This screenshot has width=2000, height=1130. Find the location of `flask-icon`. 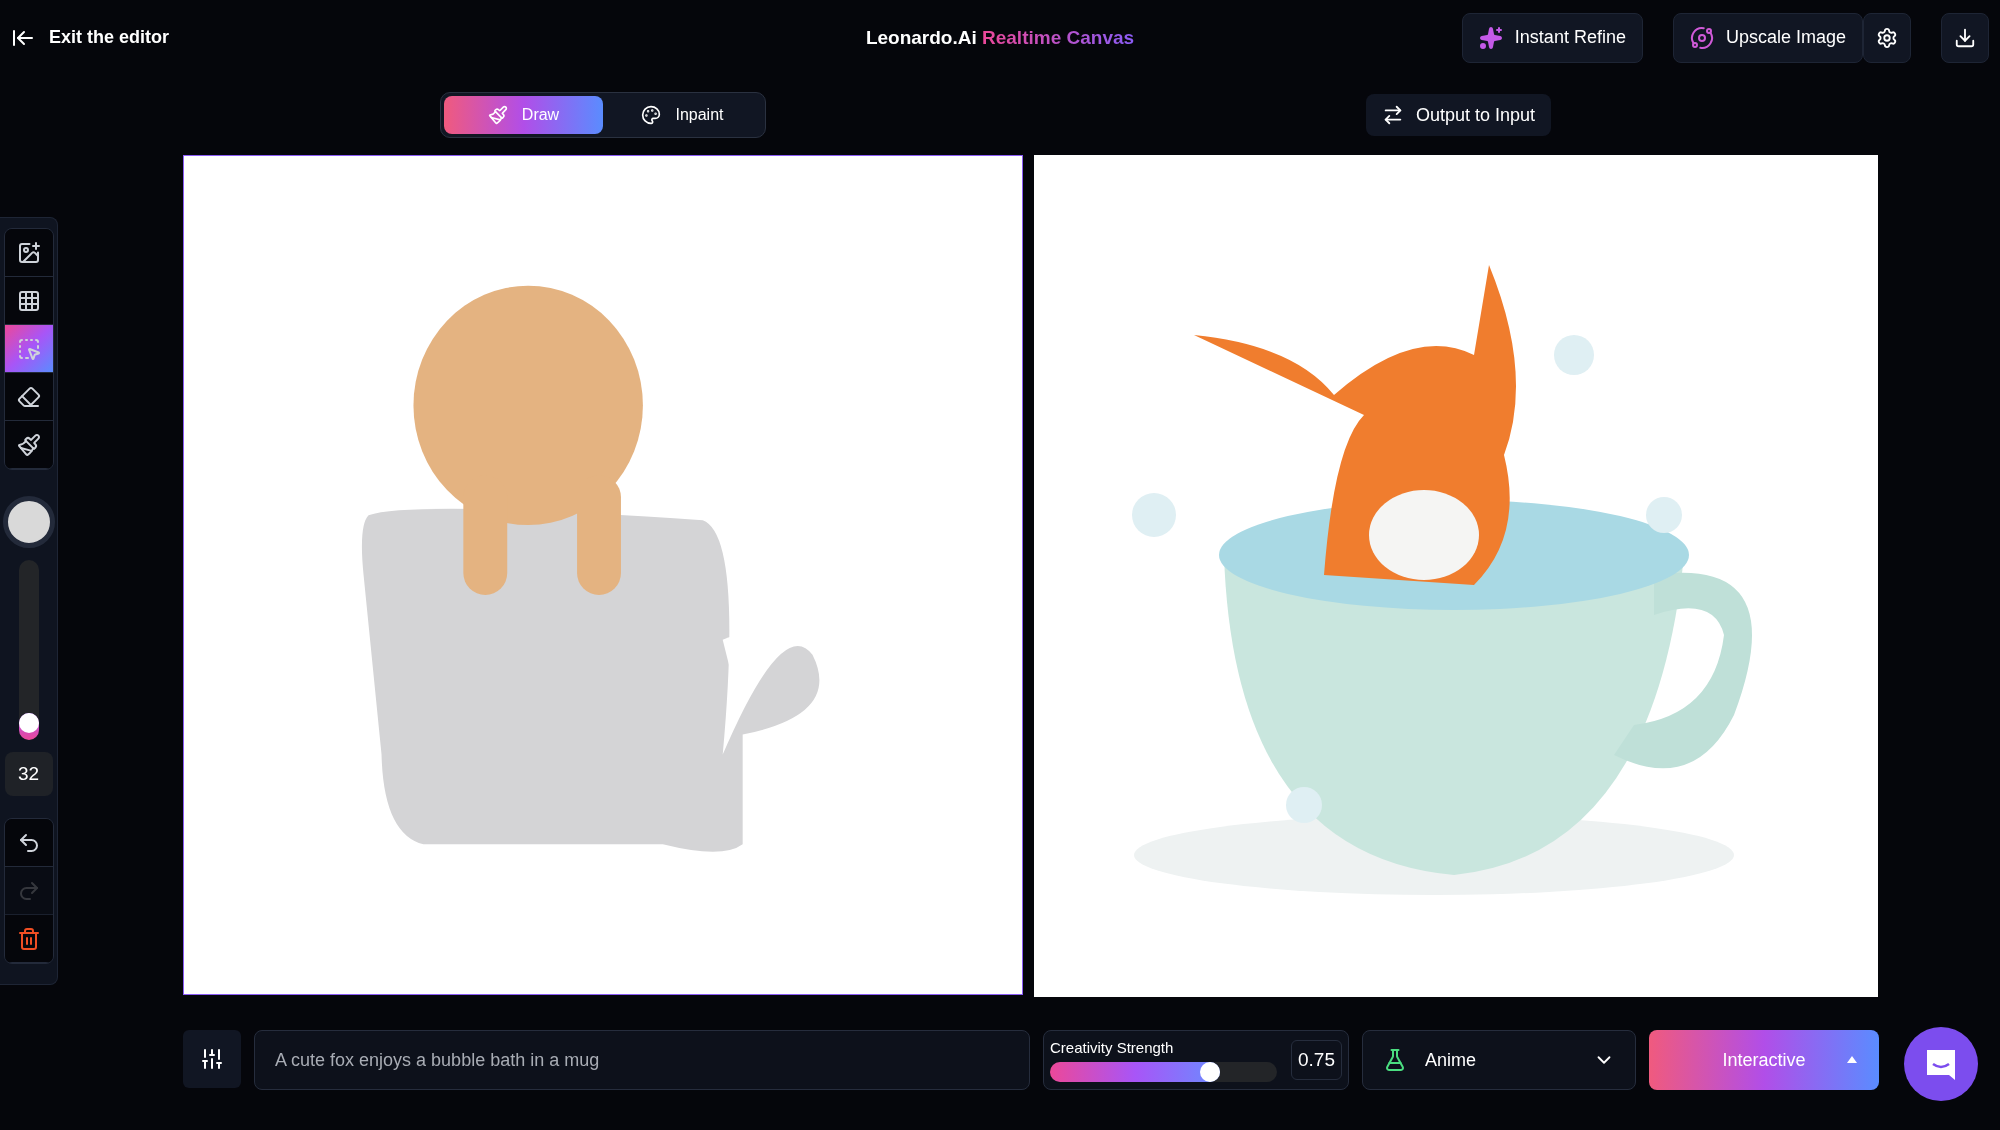

flask-icon is located at coordinates (1395, 1060).